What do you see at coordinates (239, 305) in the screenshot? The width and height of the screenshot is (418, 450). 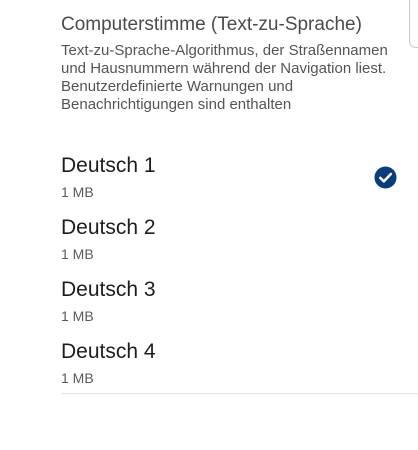 I see `voice-item-deutsch-3: Deutsch 3 1 MB` at bounding box center [239, 305].